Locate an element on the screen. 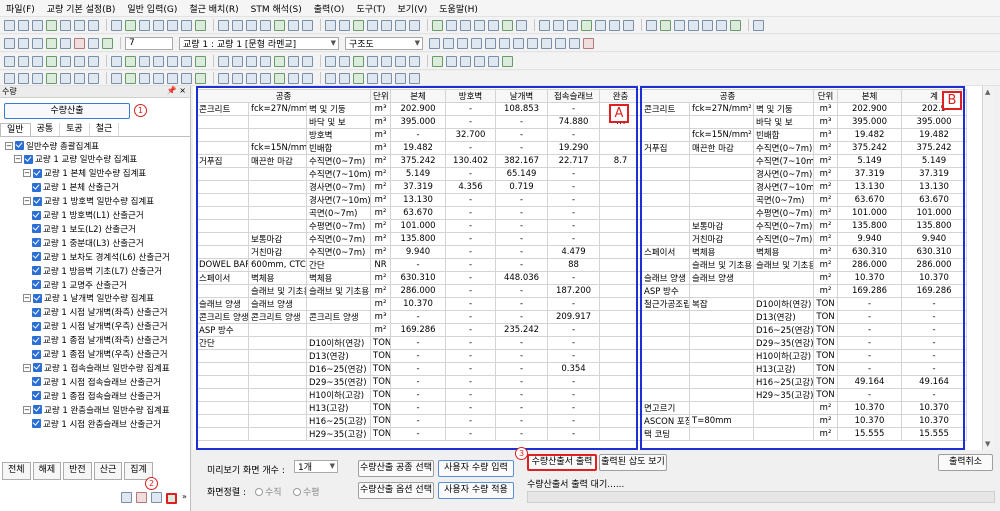  table-cell: ASP 방수 is located at coordinates (222, 330).